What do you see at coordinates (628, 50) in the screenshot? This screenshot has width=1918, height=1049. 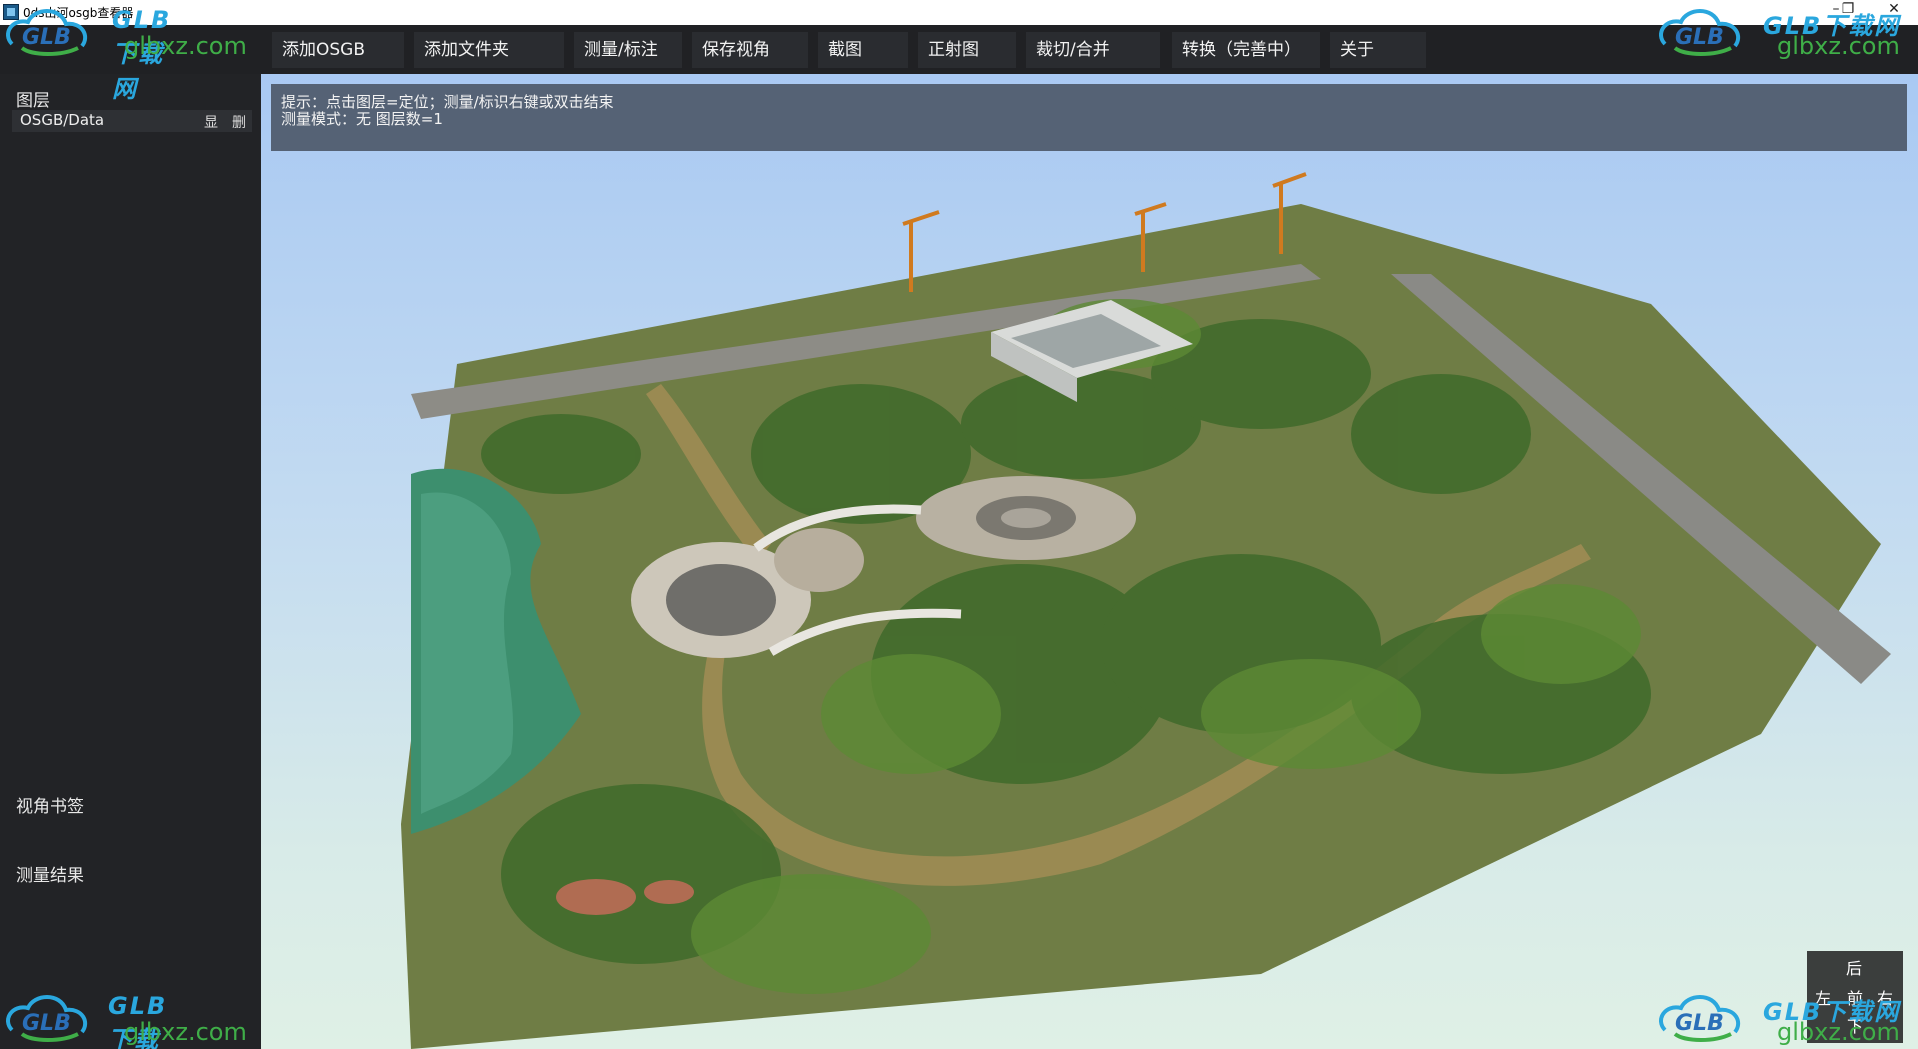 I see `menu-measure: 测量/标注` at bounding box center [628, 50].